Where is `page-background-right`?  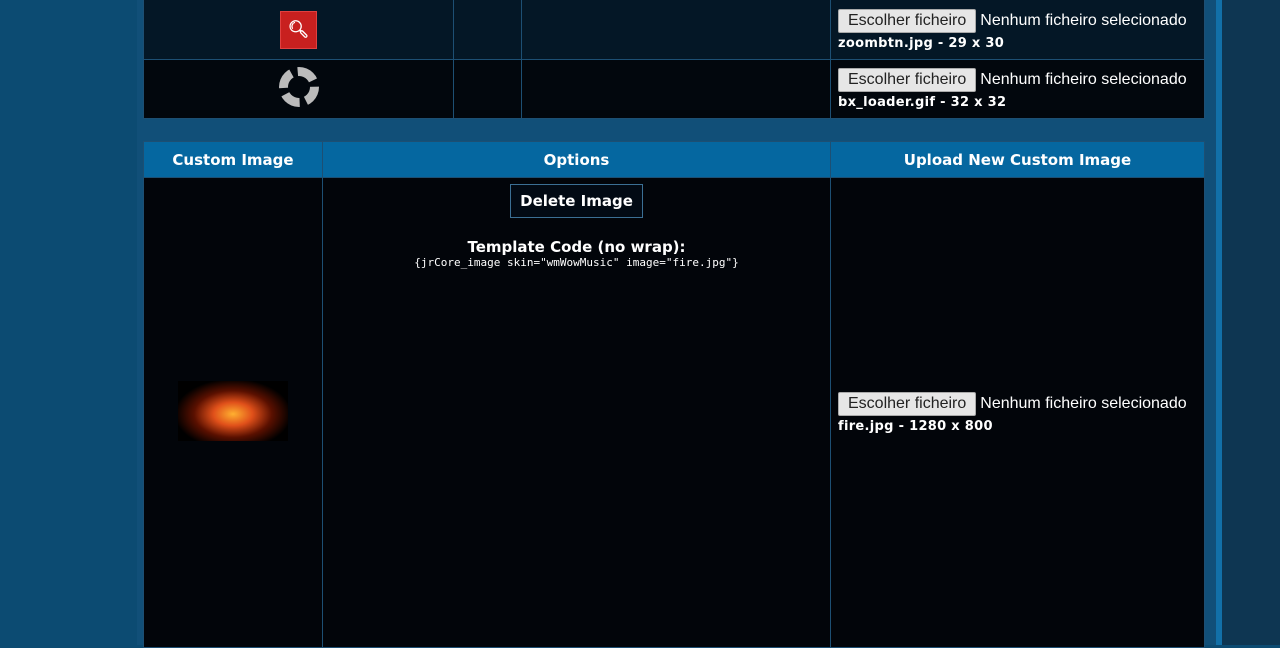 page-background-right is located at coordinates (1251, 322).